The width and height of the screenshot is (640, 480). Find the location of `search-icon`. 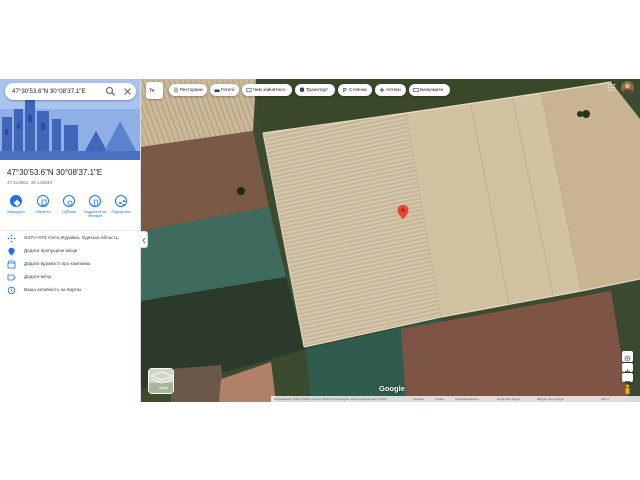

search-icon is located at coordinates (110, 91).